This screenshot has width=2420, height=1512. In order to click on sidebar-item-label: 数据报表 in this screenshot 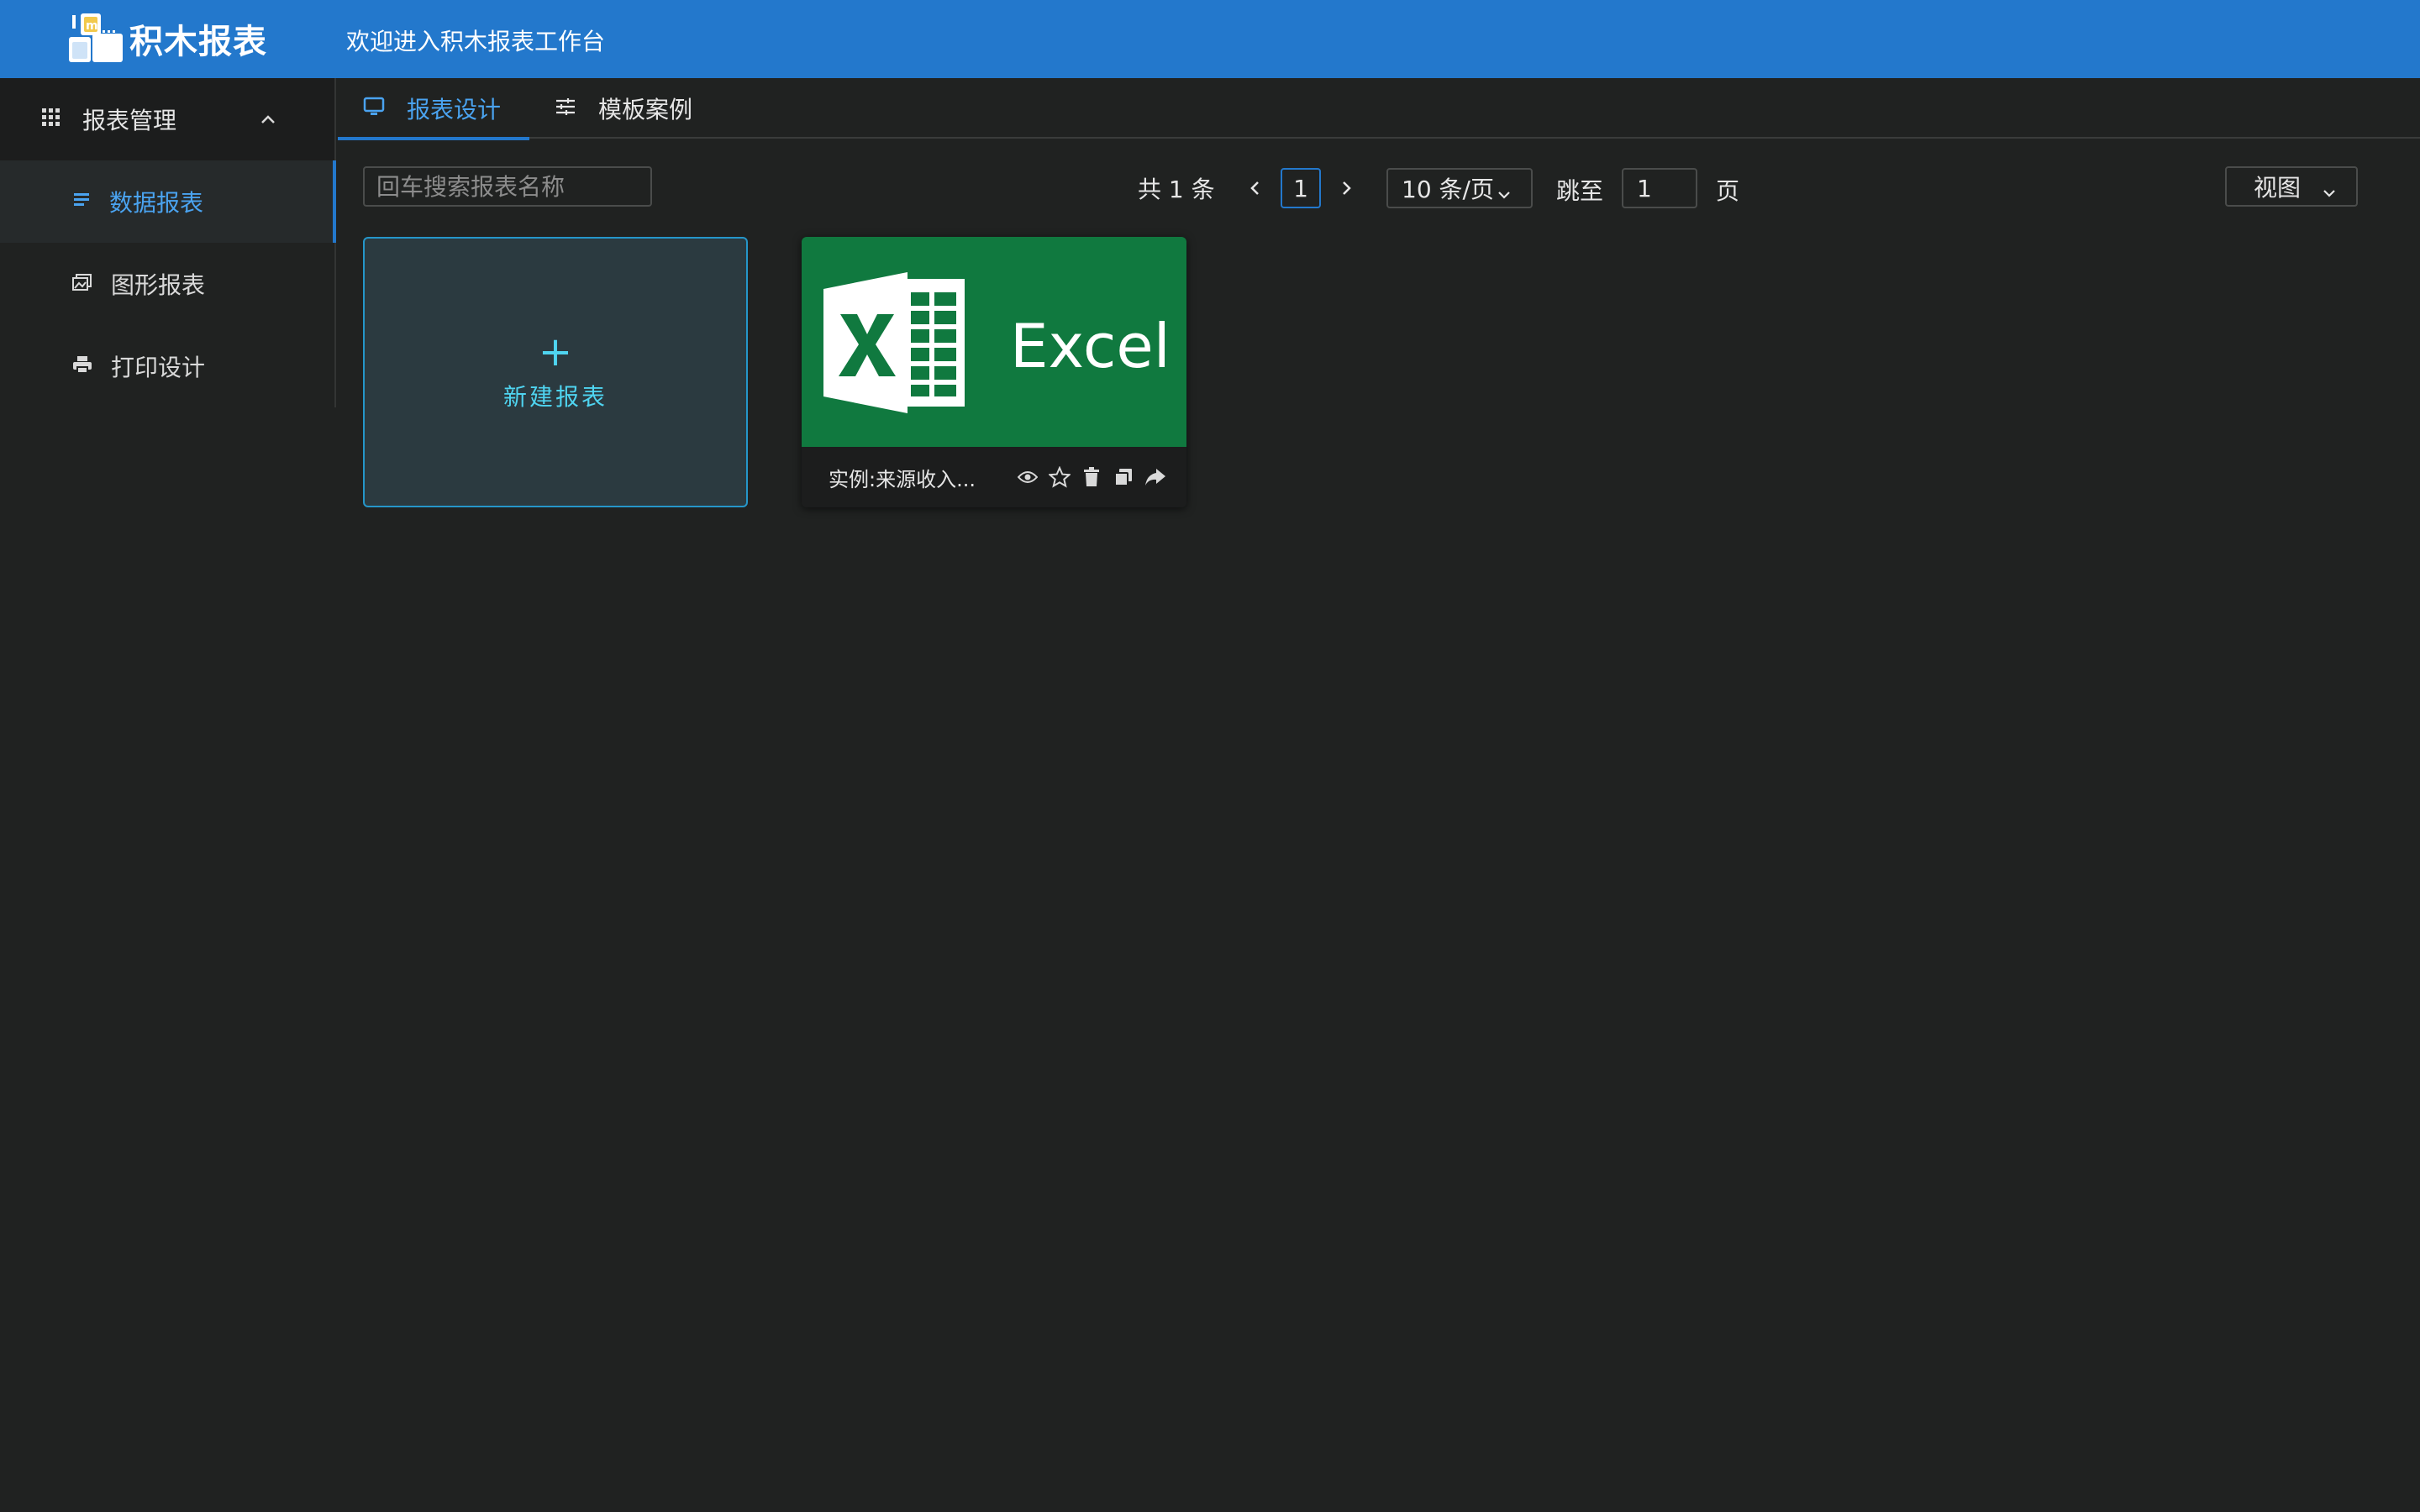, I will do `click(157, 203)`.